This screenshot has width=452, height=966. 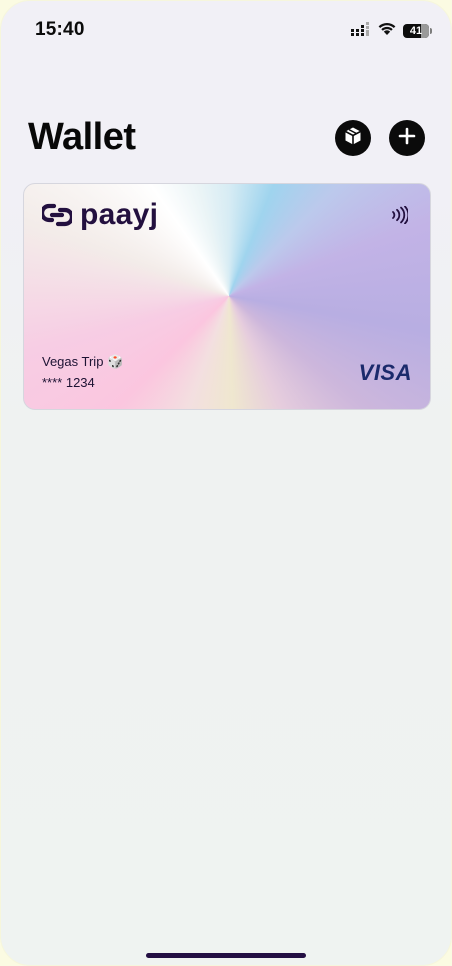 What do you see at coordinates (60, 29) in the screenshot?
I see `status-time: 15:40` at bounding box center [60, 29].